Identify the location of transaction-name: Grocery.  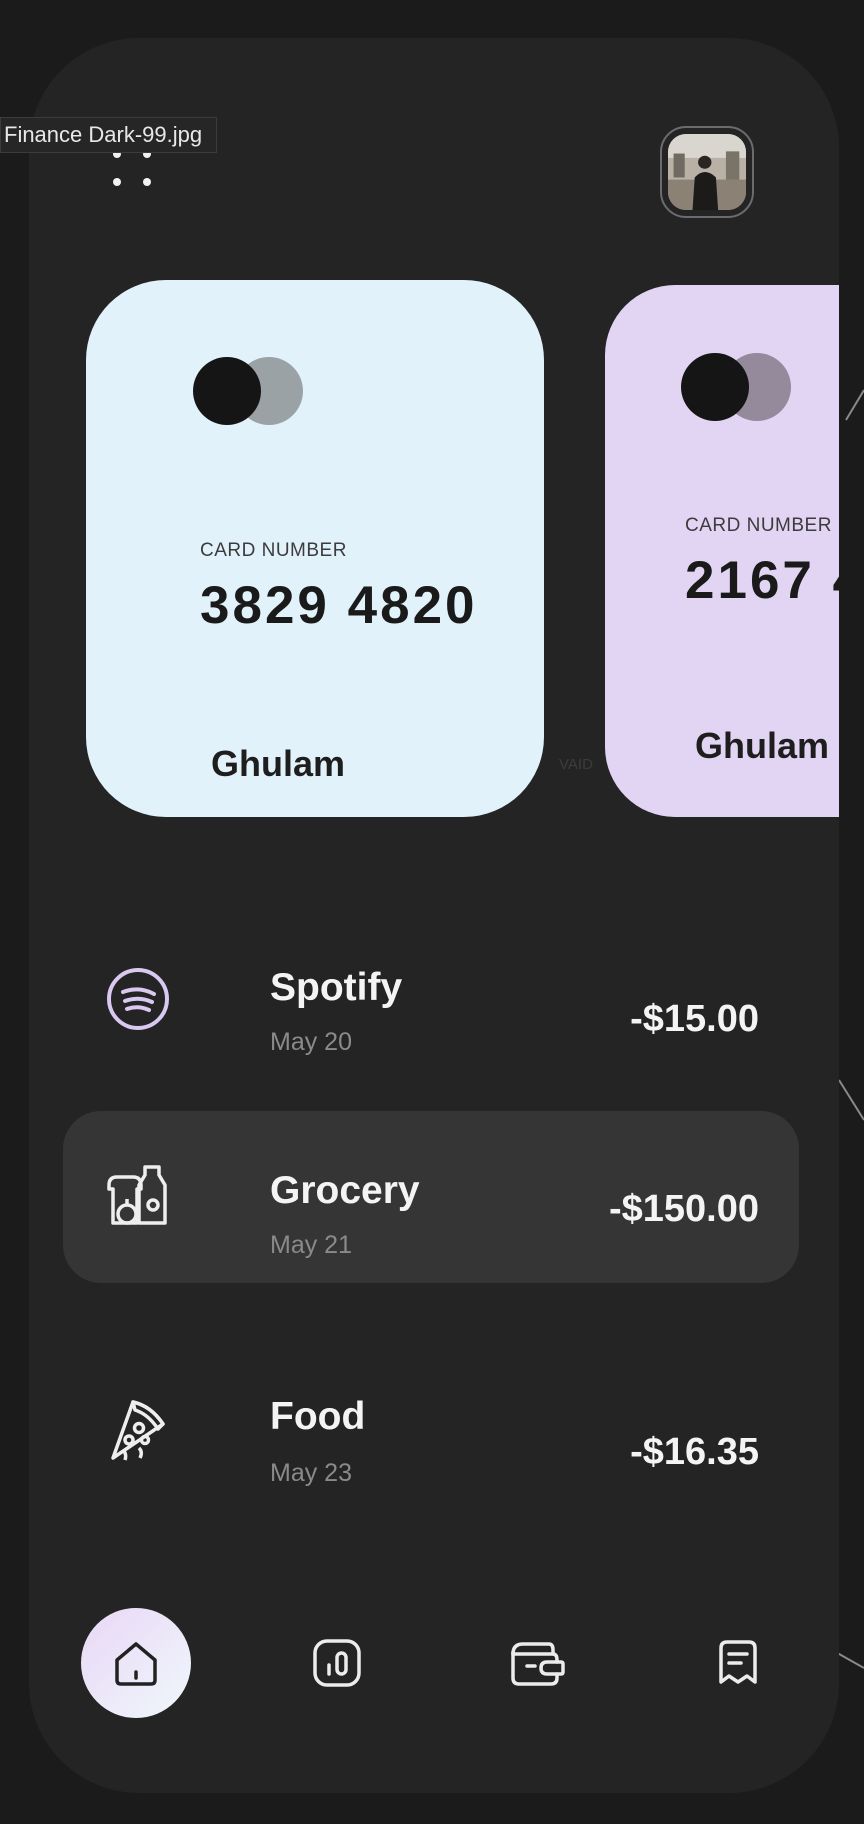
(345, 1190).